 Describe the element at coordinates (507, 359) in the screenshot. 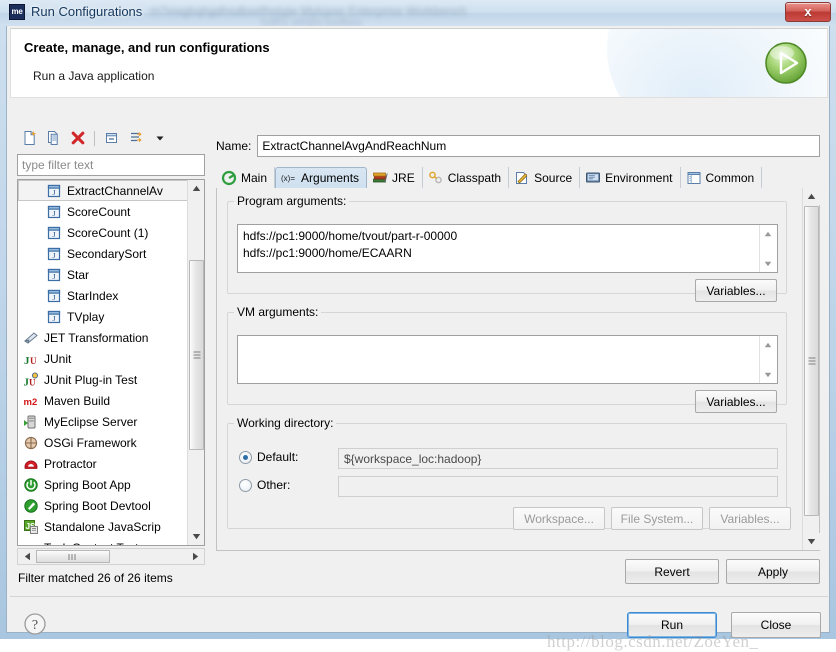

I see `vm-arguments-textarea` at that location.